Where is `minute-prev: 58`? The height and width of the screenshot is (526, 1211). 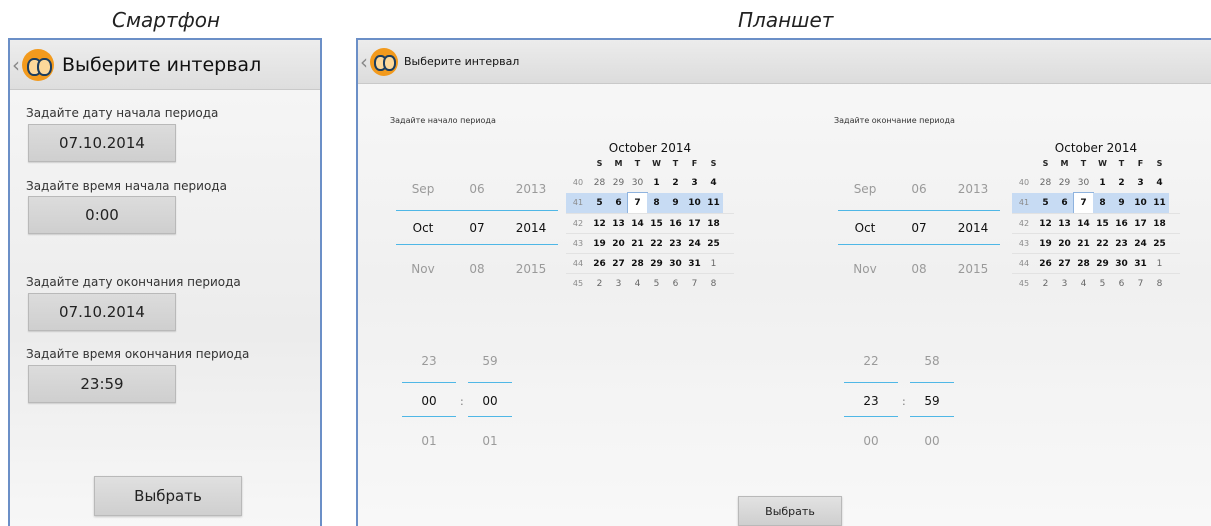
minute-prev: 58 is located at coordinates (932, 361).